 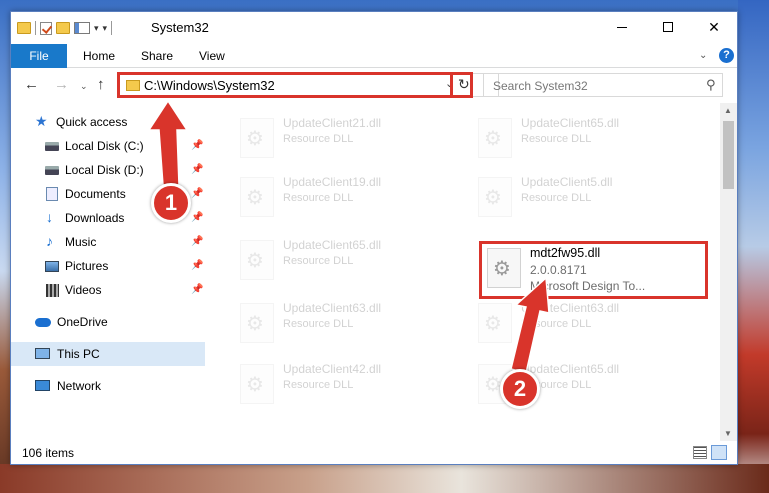 What do you see at coordinates (108, 146) in the screenshot?
I see `sidebar-item-local-disk-c: Local Disk (C:) 📌` at bounding box center [108, 146].